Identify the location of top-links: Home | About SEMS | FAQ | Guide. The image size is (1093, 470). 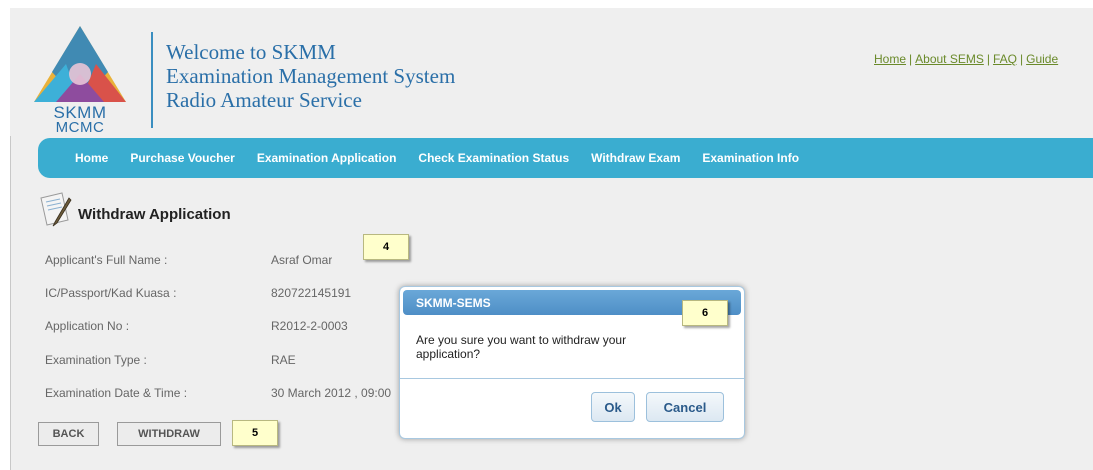
(966, 59).